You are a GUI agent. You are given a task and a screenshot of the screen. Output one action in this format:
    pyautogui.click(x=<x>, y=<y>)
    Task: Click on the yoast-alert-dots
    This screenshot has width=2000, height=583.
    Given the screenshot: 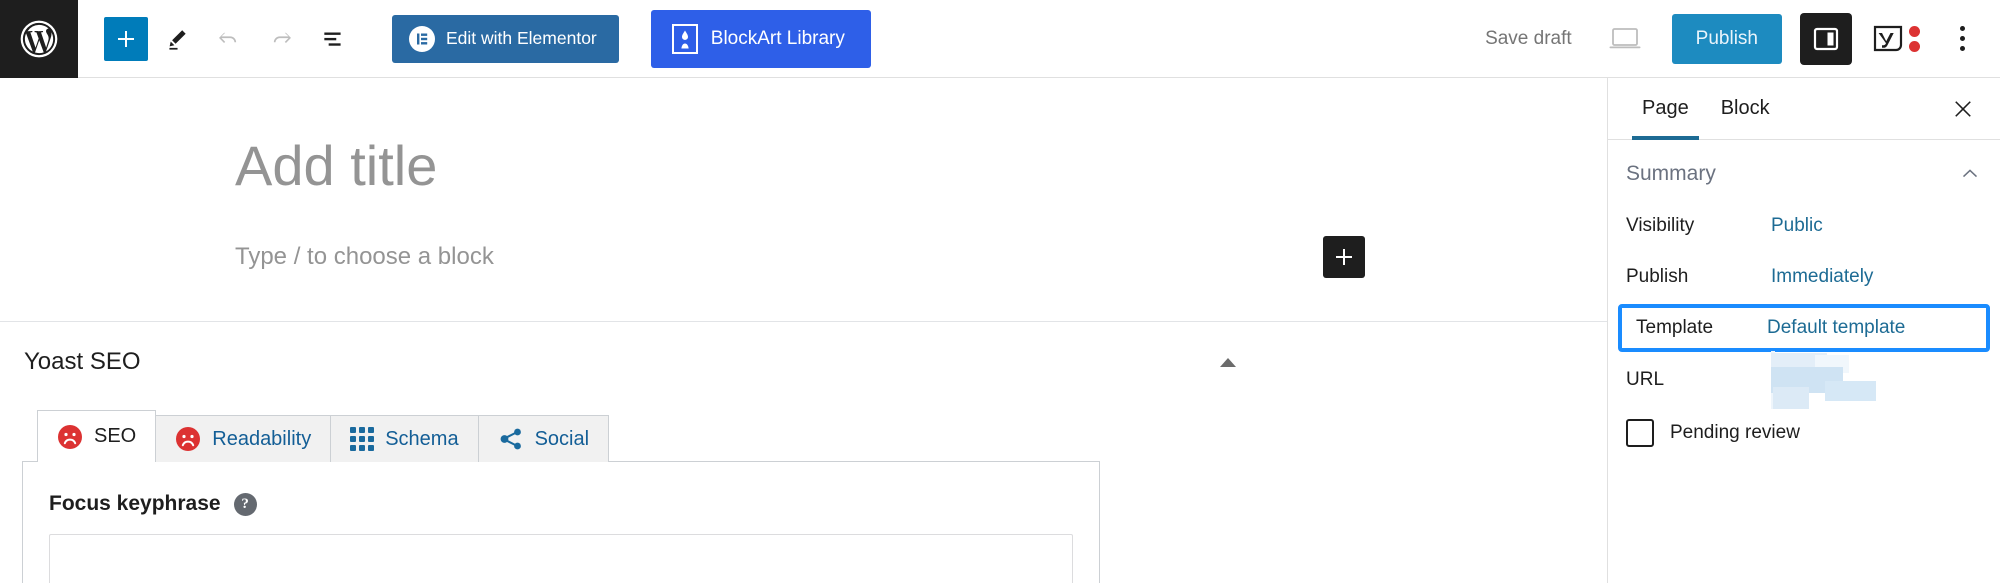 What is the action you would take?
    pyautogui.click(x=1914, y=38)
    